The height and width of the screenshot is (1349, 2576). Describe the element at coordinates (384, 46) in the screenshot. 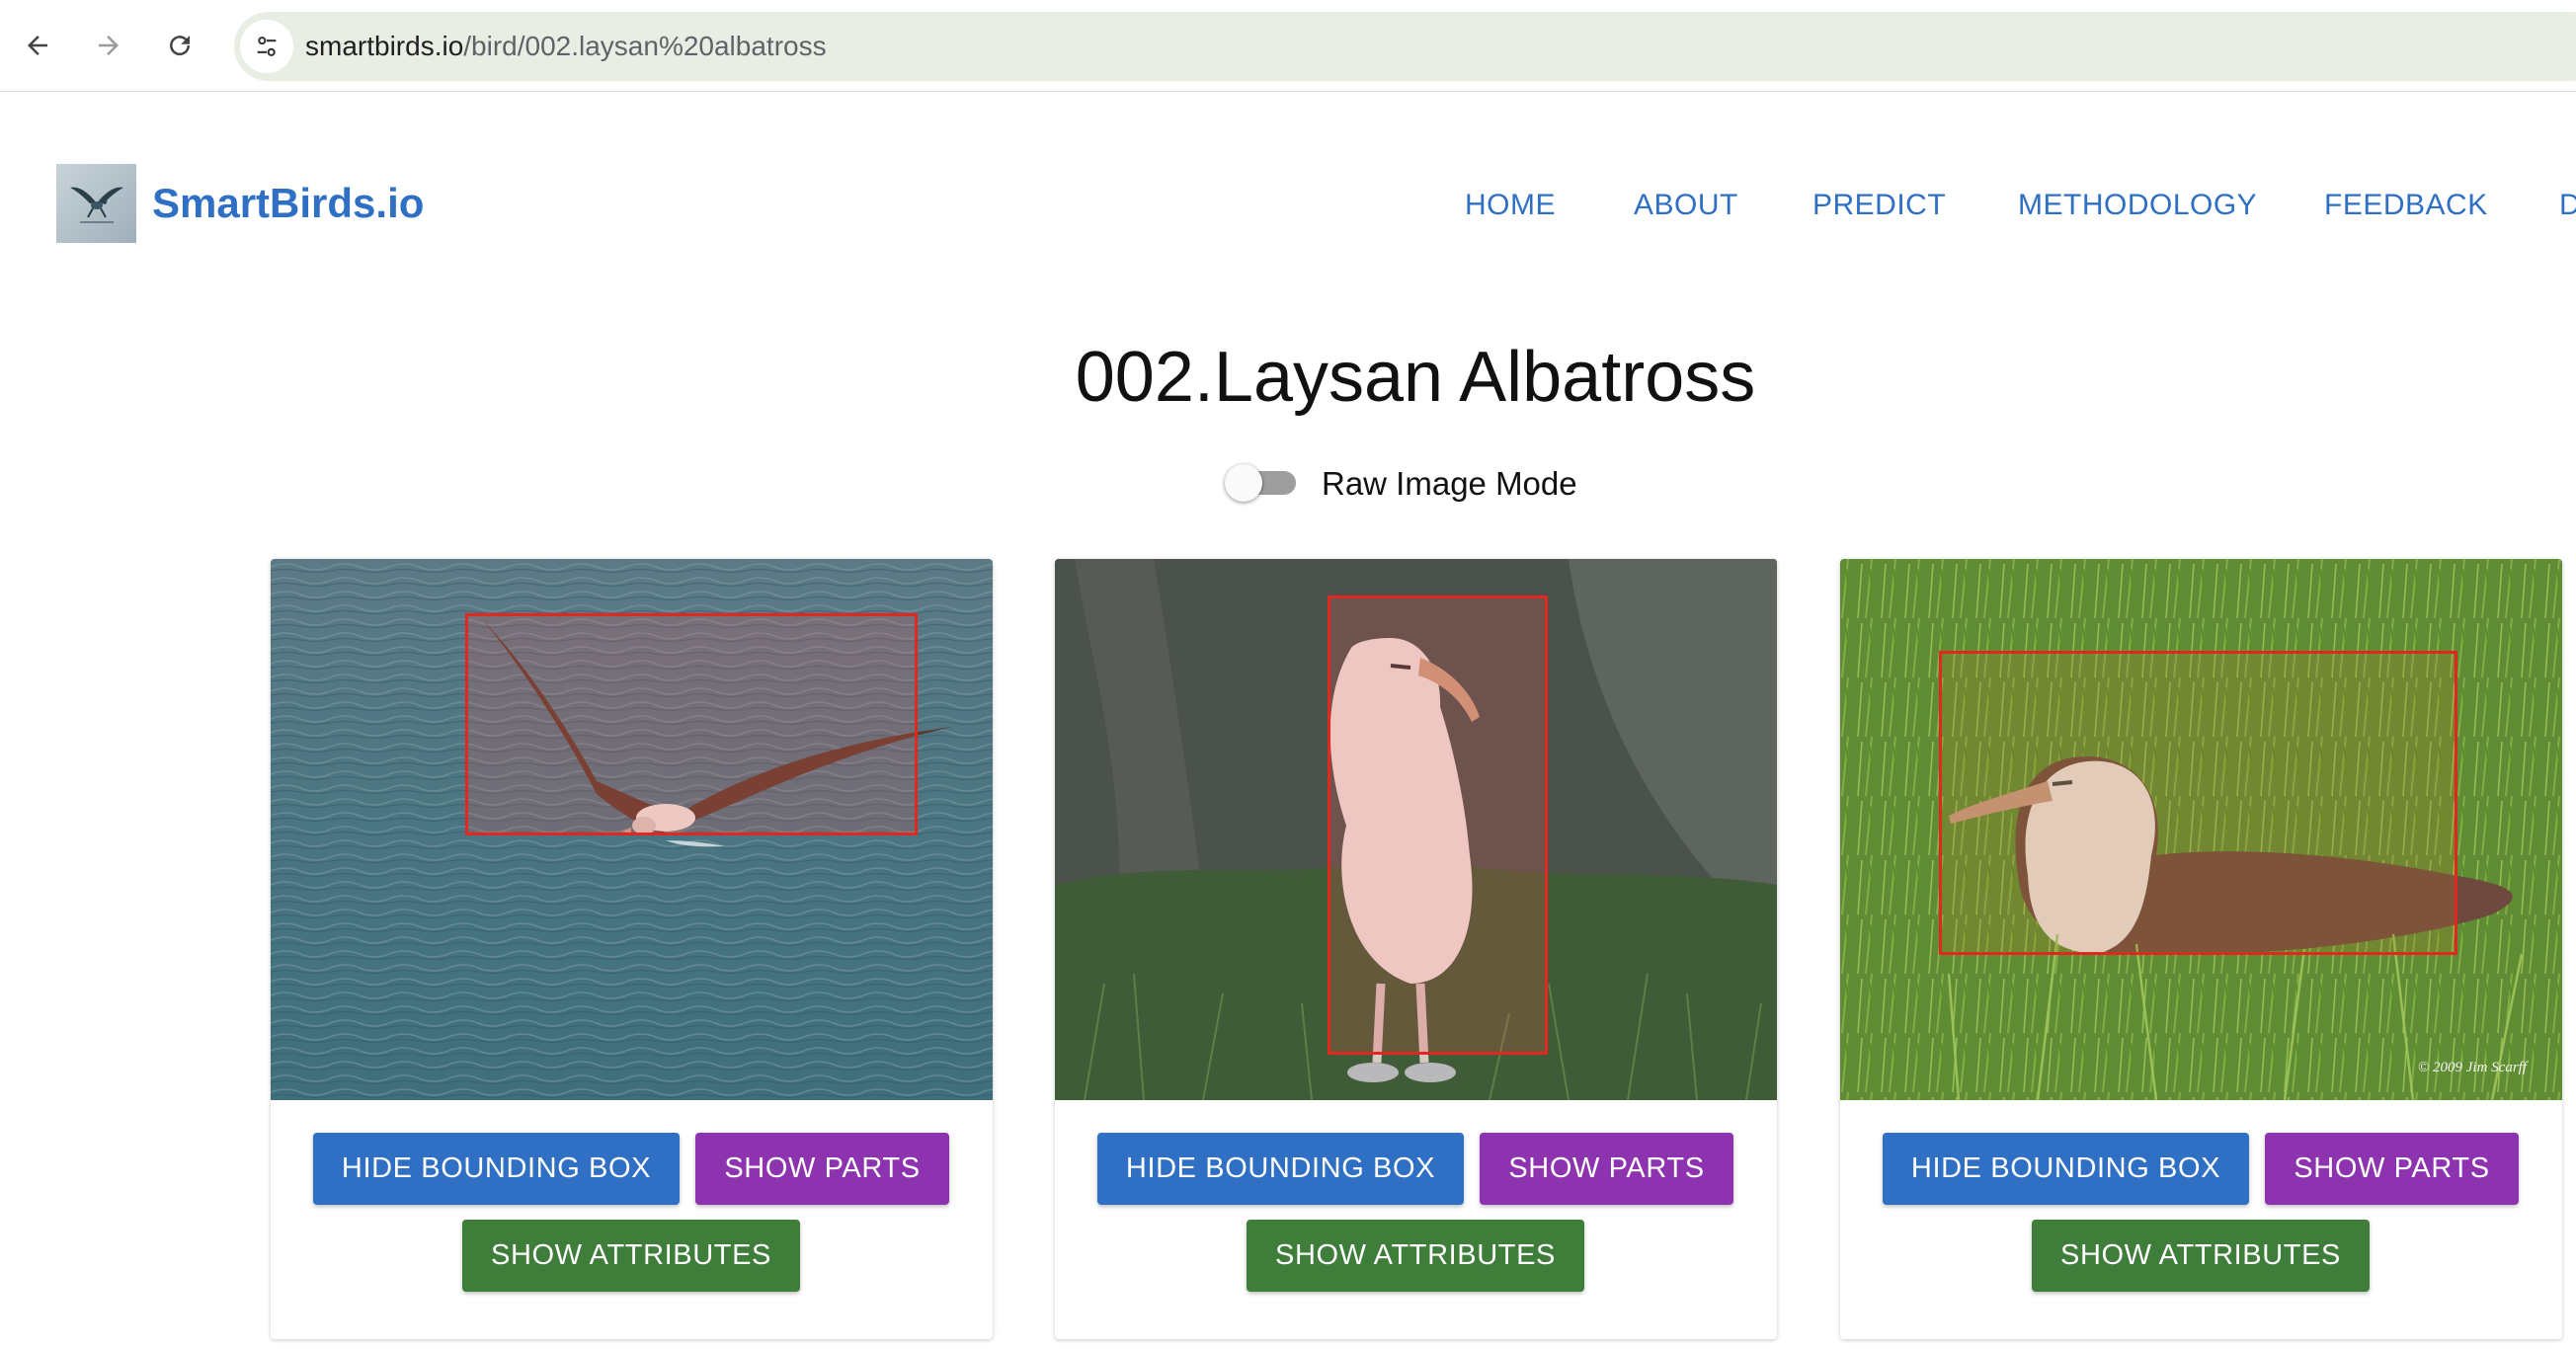

I see `url-host: smartbirds.io` at that location.